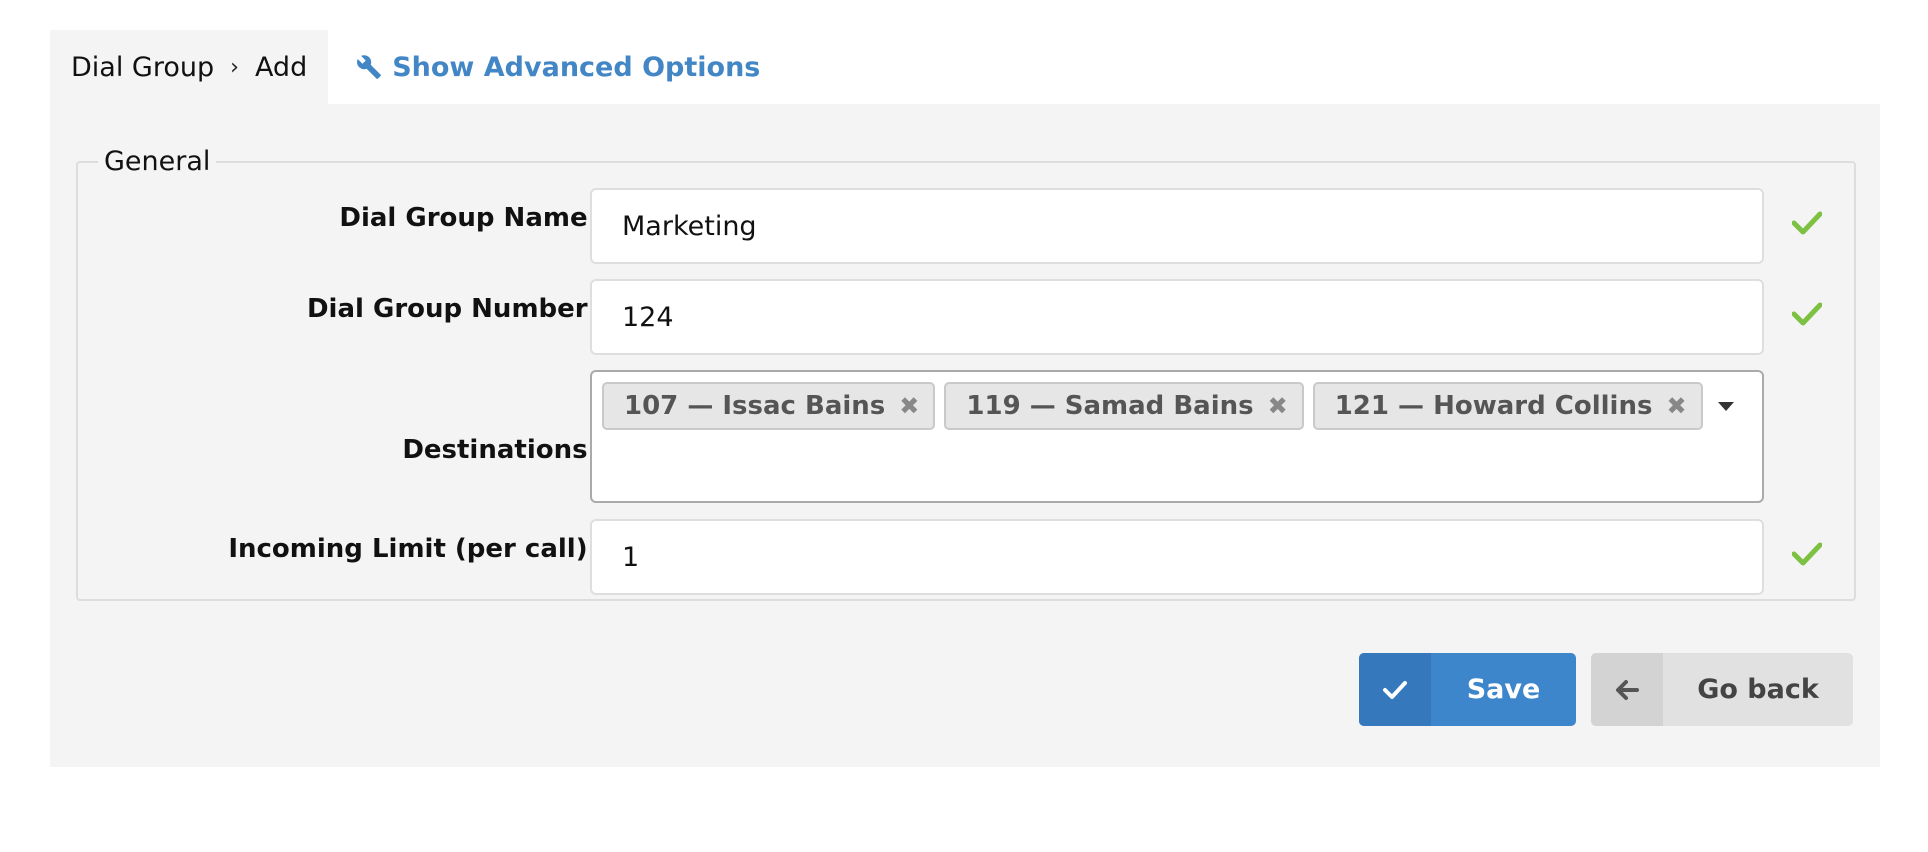 The width and height of the screenshot is (1928, 852). I want to click on tag-label: 107 — Issac Bains, so click(755, 406).